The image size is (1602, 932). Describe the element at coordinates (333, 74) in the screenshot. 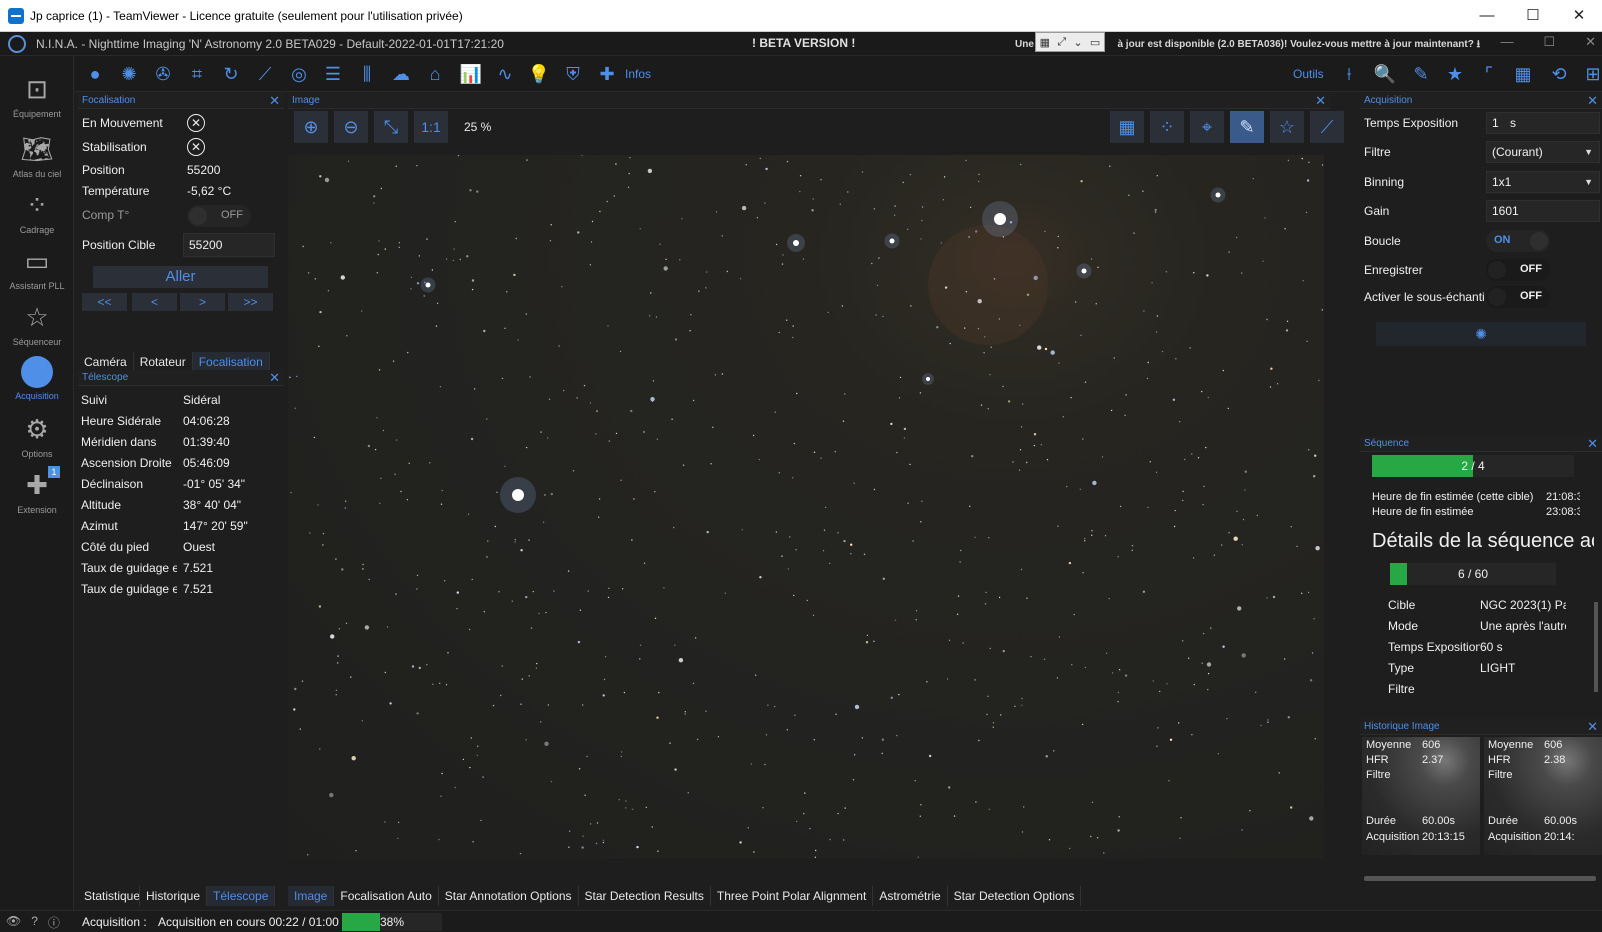

I see `switch-icon: ☰` at that location.